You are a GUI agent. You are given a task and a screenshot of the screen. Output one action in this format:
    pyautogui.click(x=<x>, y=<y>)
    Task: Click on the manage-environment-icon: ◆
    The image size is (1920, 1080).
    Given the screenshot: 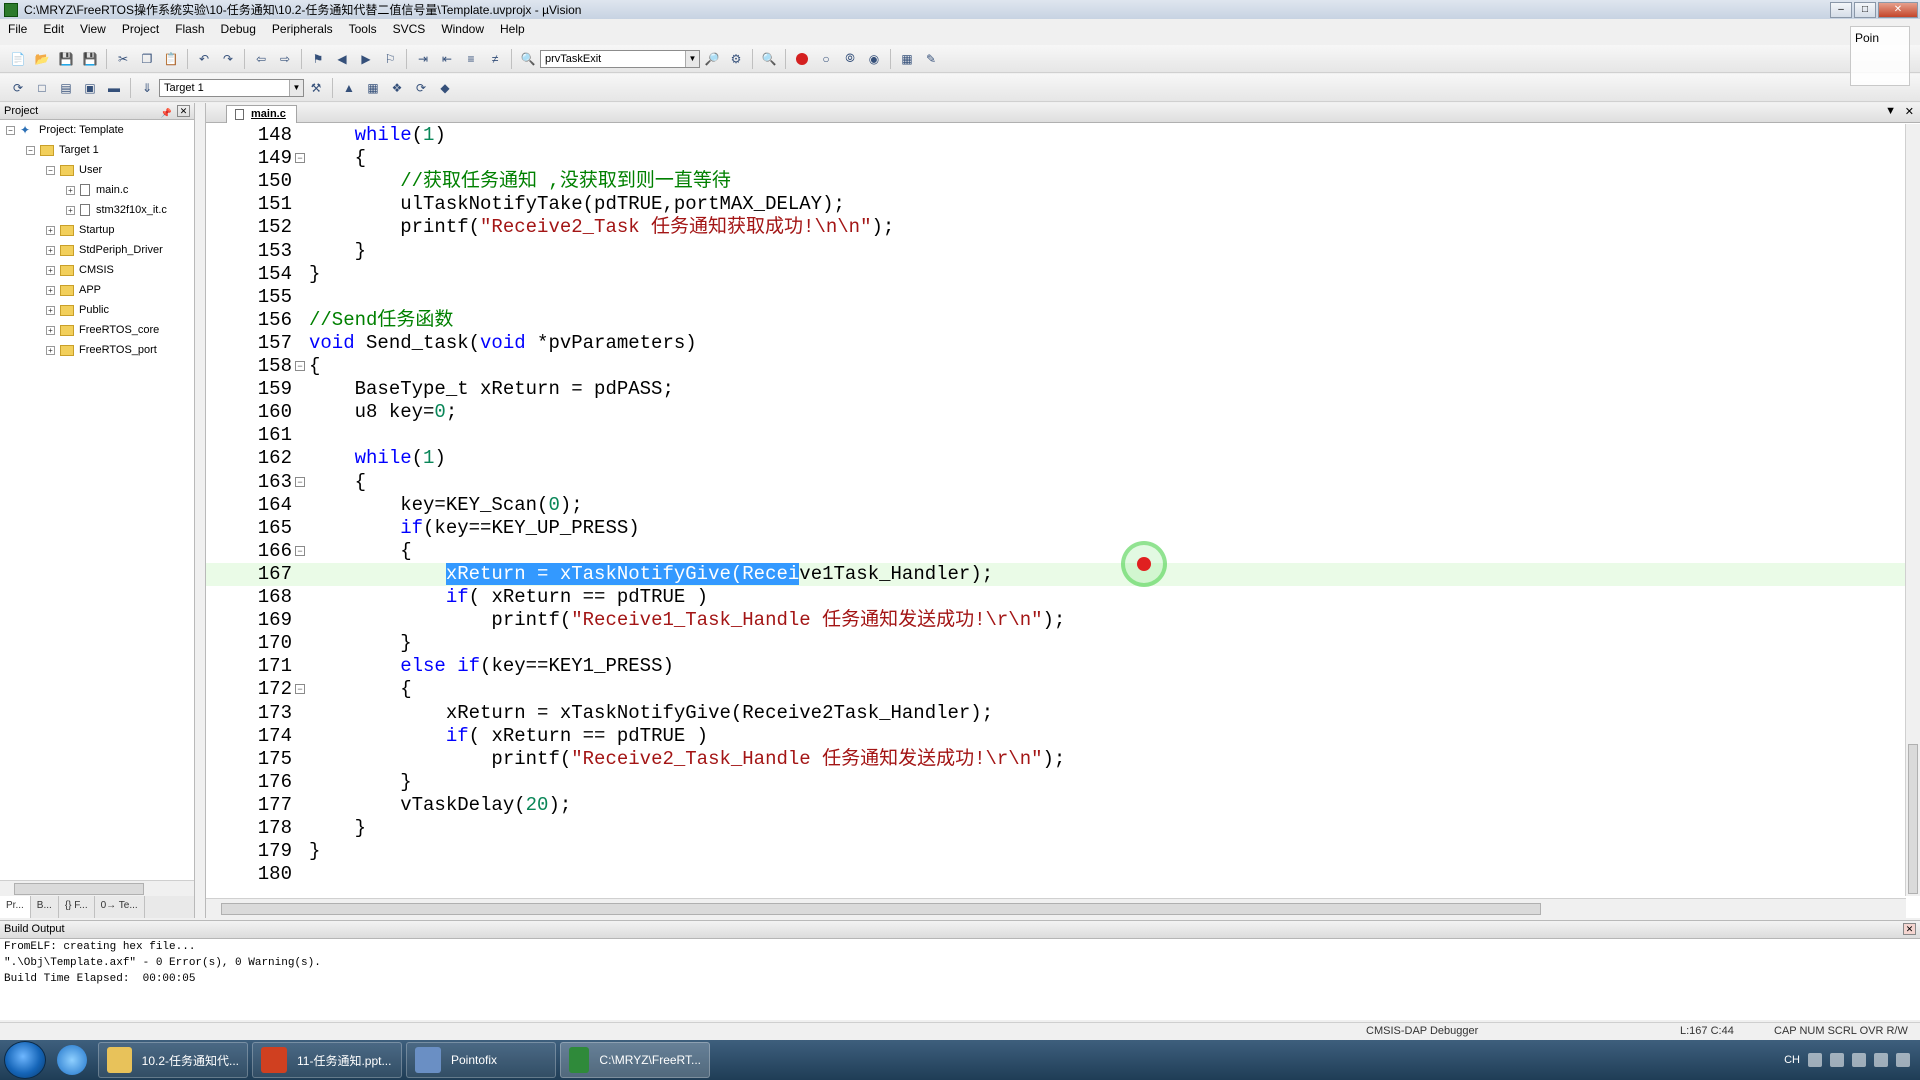 What is the action you would take?
    pyautogui.click(x=445, y=88)
    